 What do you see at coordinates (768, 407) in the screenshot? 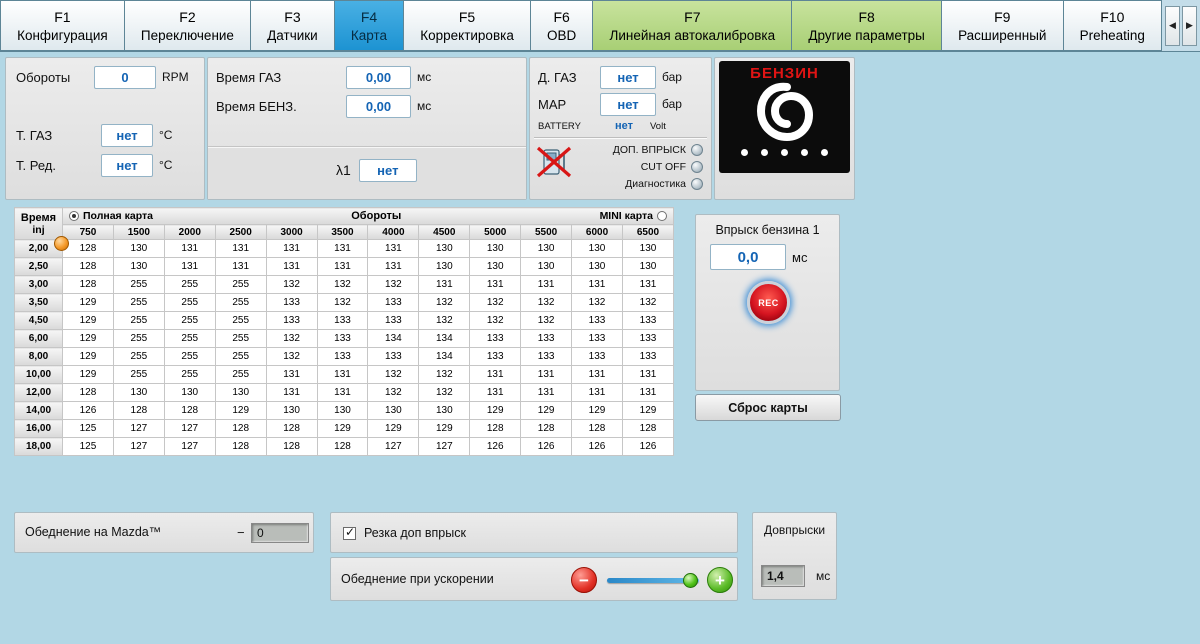
I see `reset-map-button: Сброс карты` at bounding box center [768, 407].